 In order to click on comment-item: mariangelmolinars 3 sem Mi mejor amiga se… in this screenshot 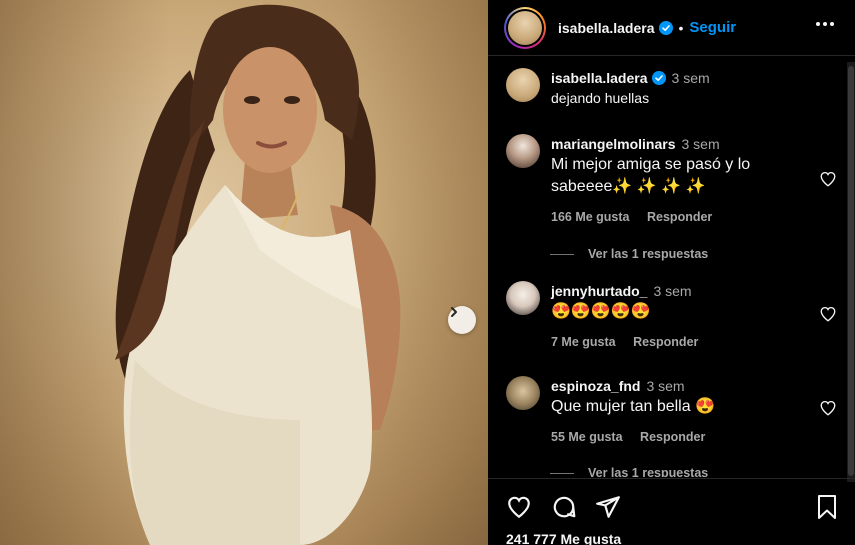, I will do `click(671, 179)`.